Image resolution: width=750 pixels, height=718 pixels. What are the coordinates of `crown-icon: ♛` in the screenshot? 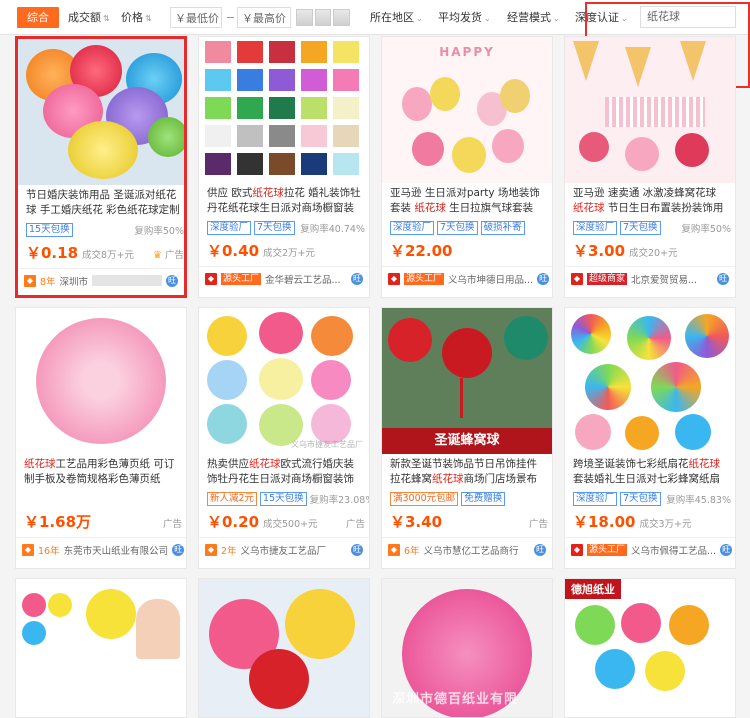 It's located at (157, 255).